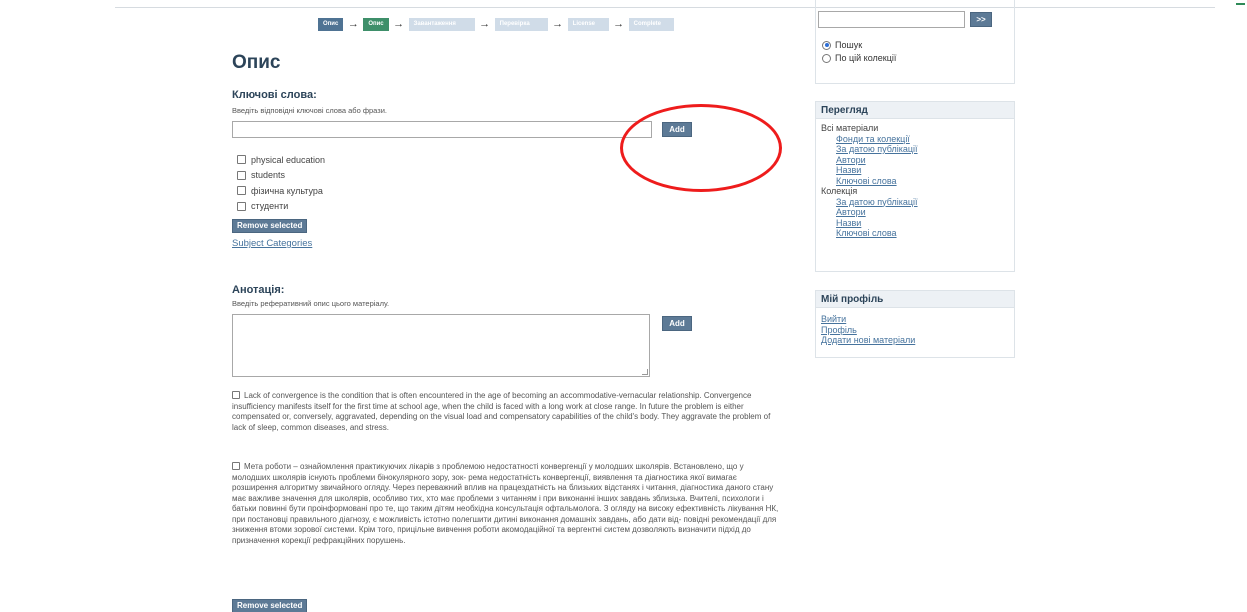 This screenshot has width=1247, height=612. Describe the element at coordinates (1240, 4) in the screenshot. I see `corner-indicator` at that location.